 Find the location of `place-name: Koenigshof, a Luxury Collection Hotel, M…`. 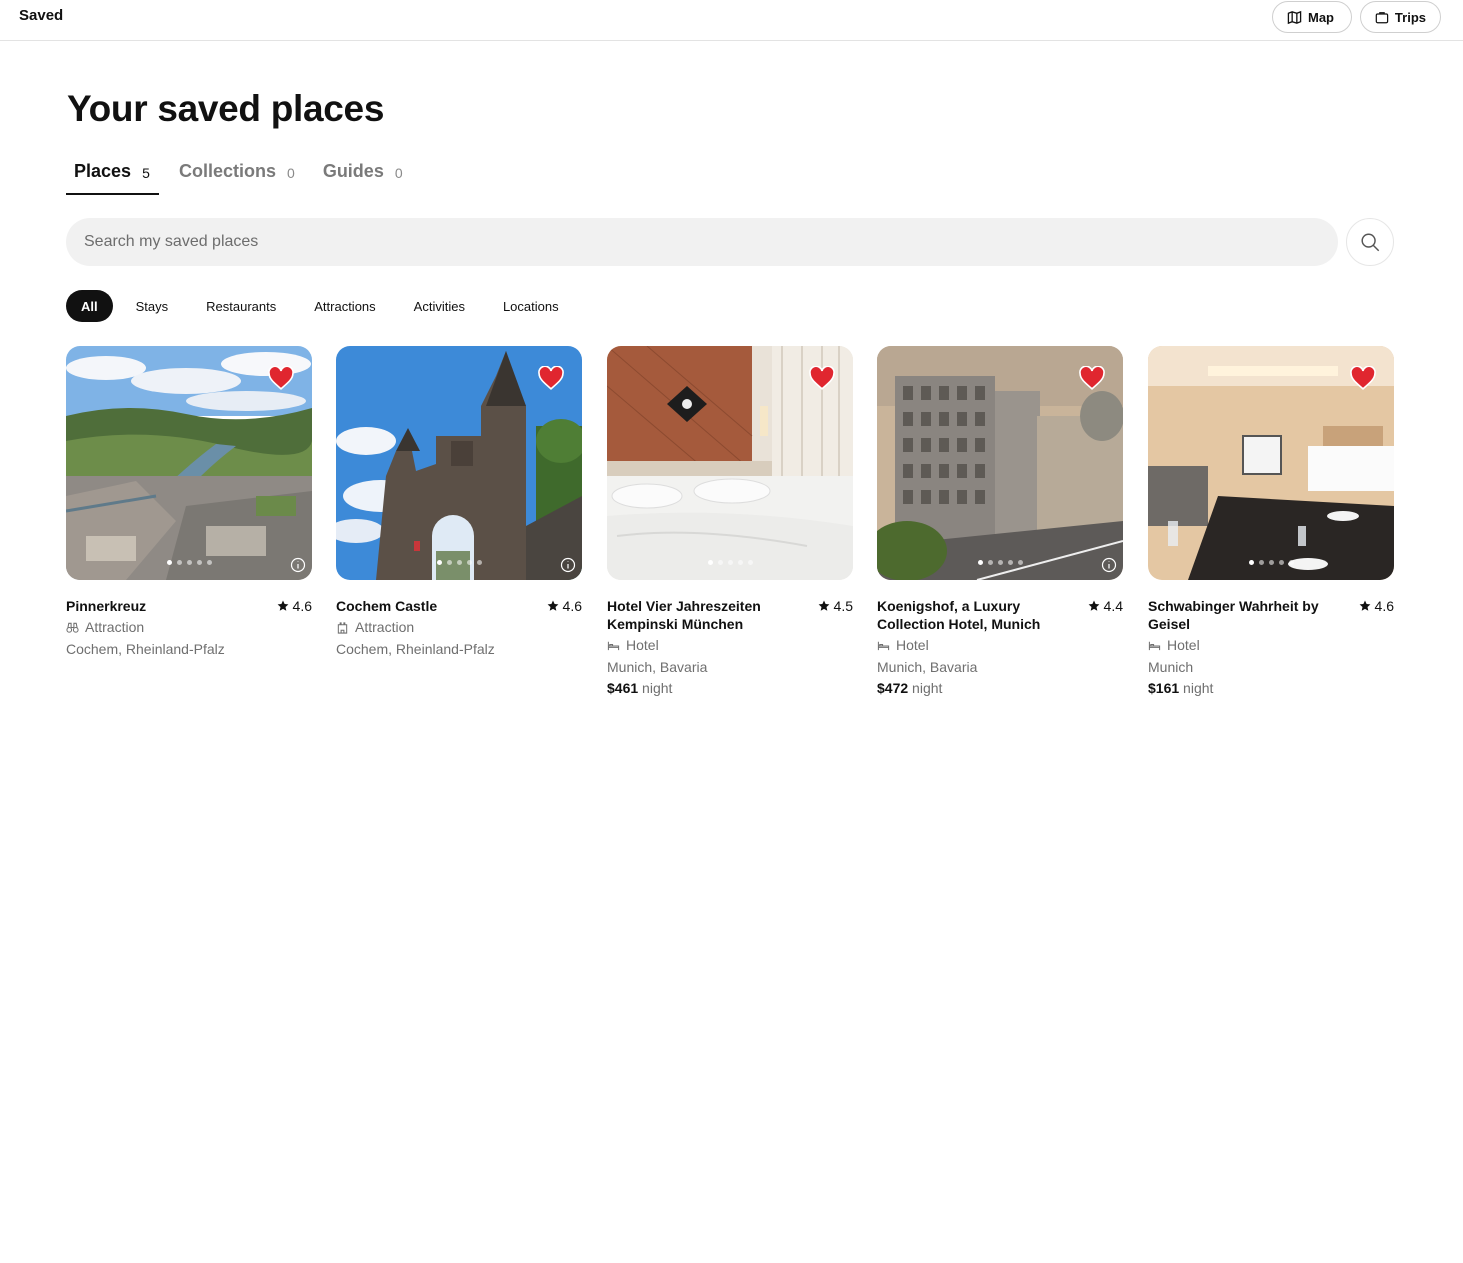

place-name: Koenigshof, a Luxury Collection Hotel, M… is located at coordinates (959, 615).